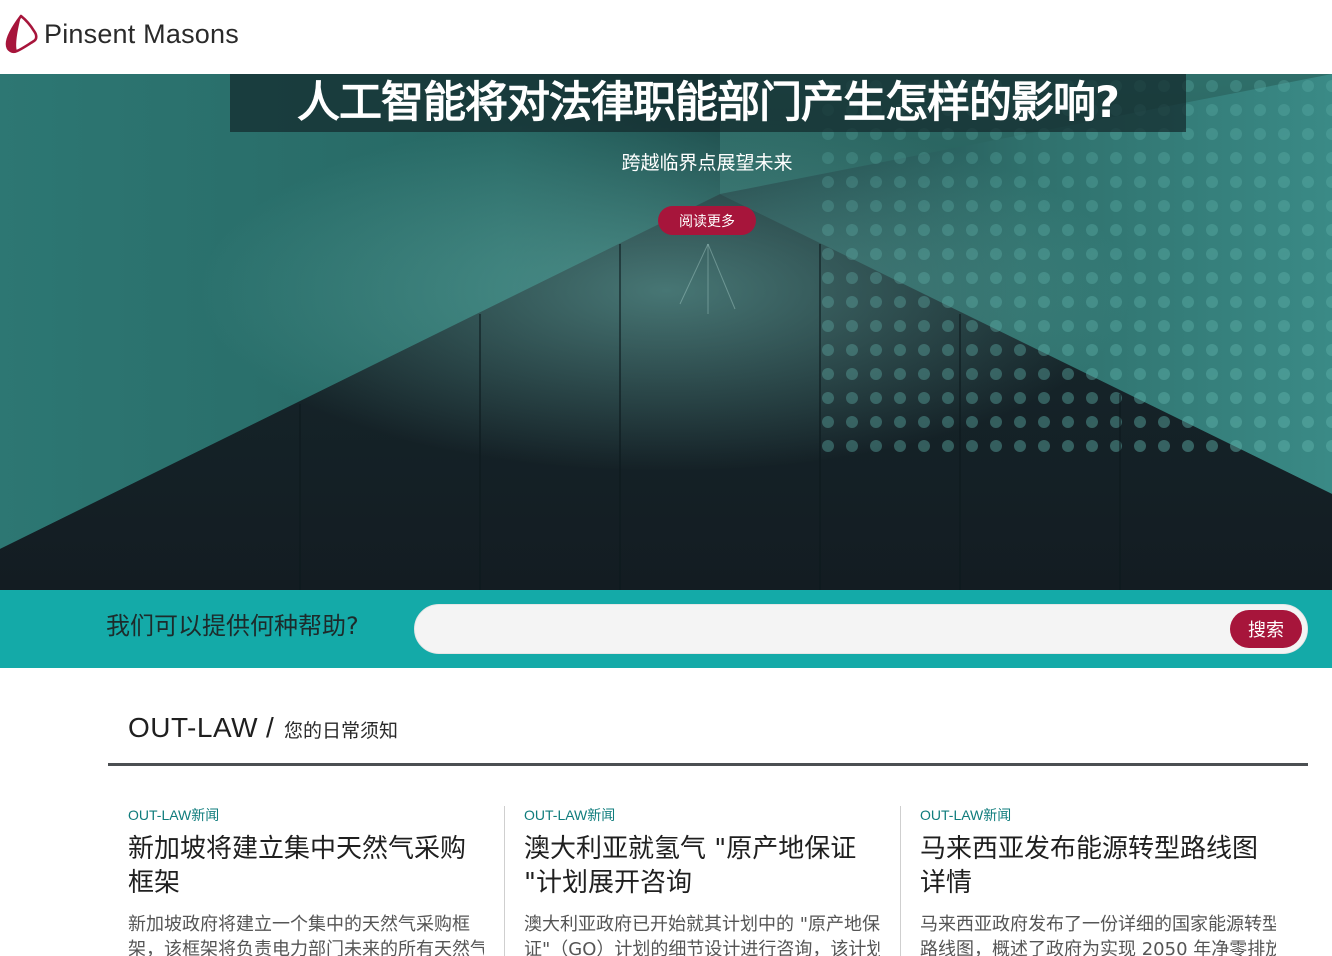  What do you see at coordinates (306, 935) in the screenshot?
I see `news-card-excerpt: 新加坡政府将建立一个集中的天然气采购框架，该框架将负责电力部门未来的所有天然气` at bounding box center [306, 935].